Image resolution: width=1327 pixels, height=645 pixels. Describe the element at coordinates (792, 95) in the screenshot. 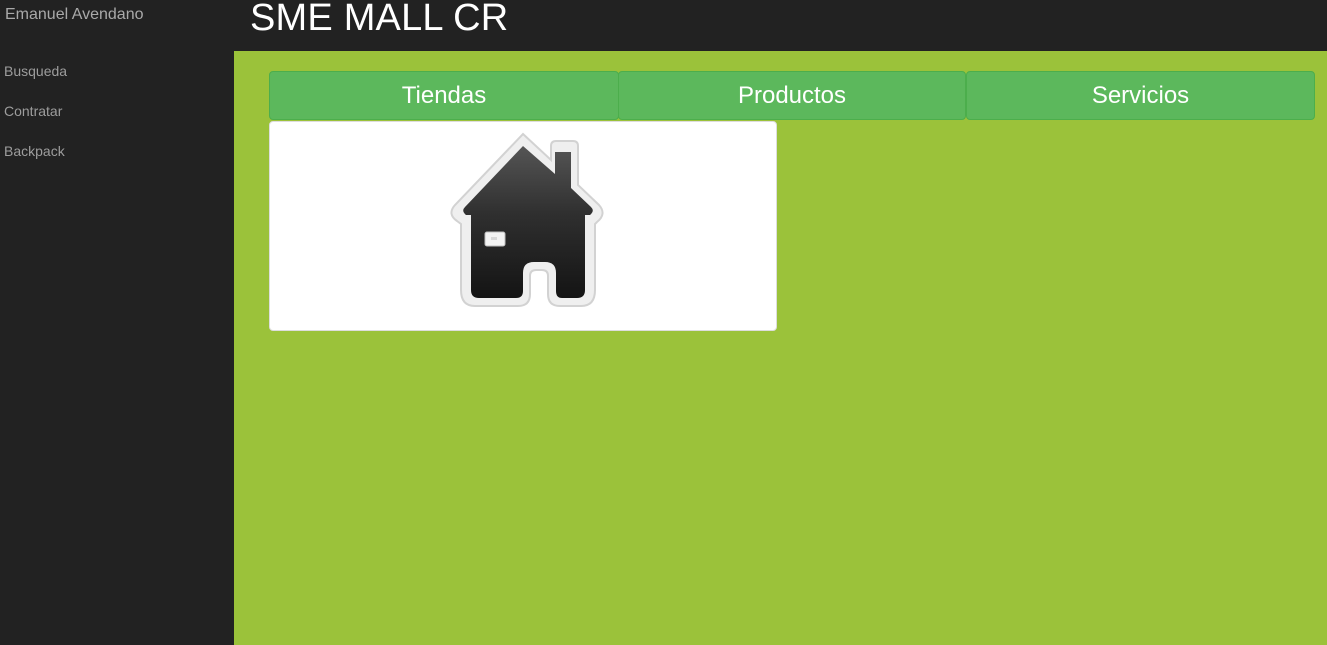

I see `tab-productos: Productos` at that location.